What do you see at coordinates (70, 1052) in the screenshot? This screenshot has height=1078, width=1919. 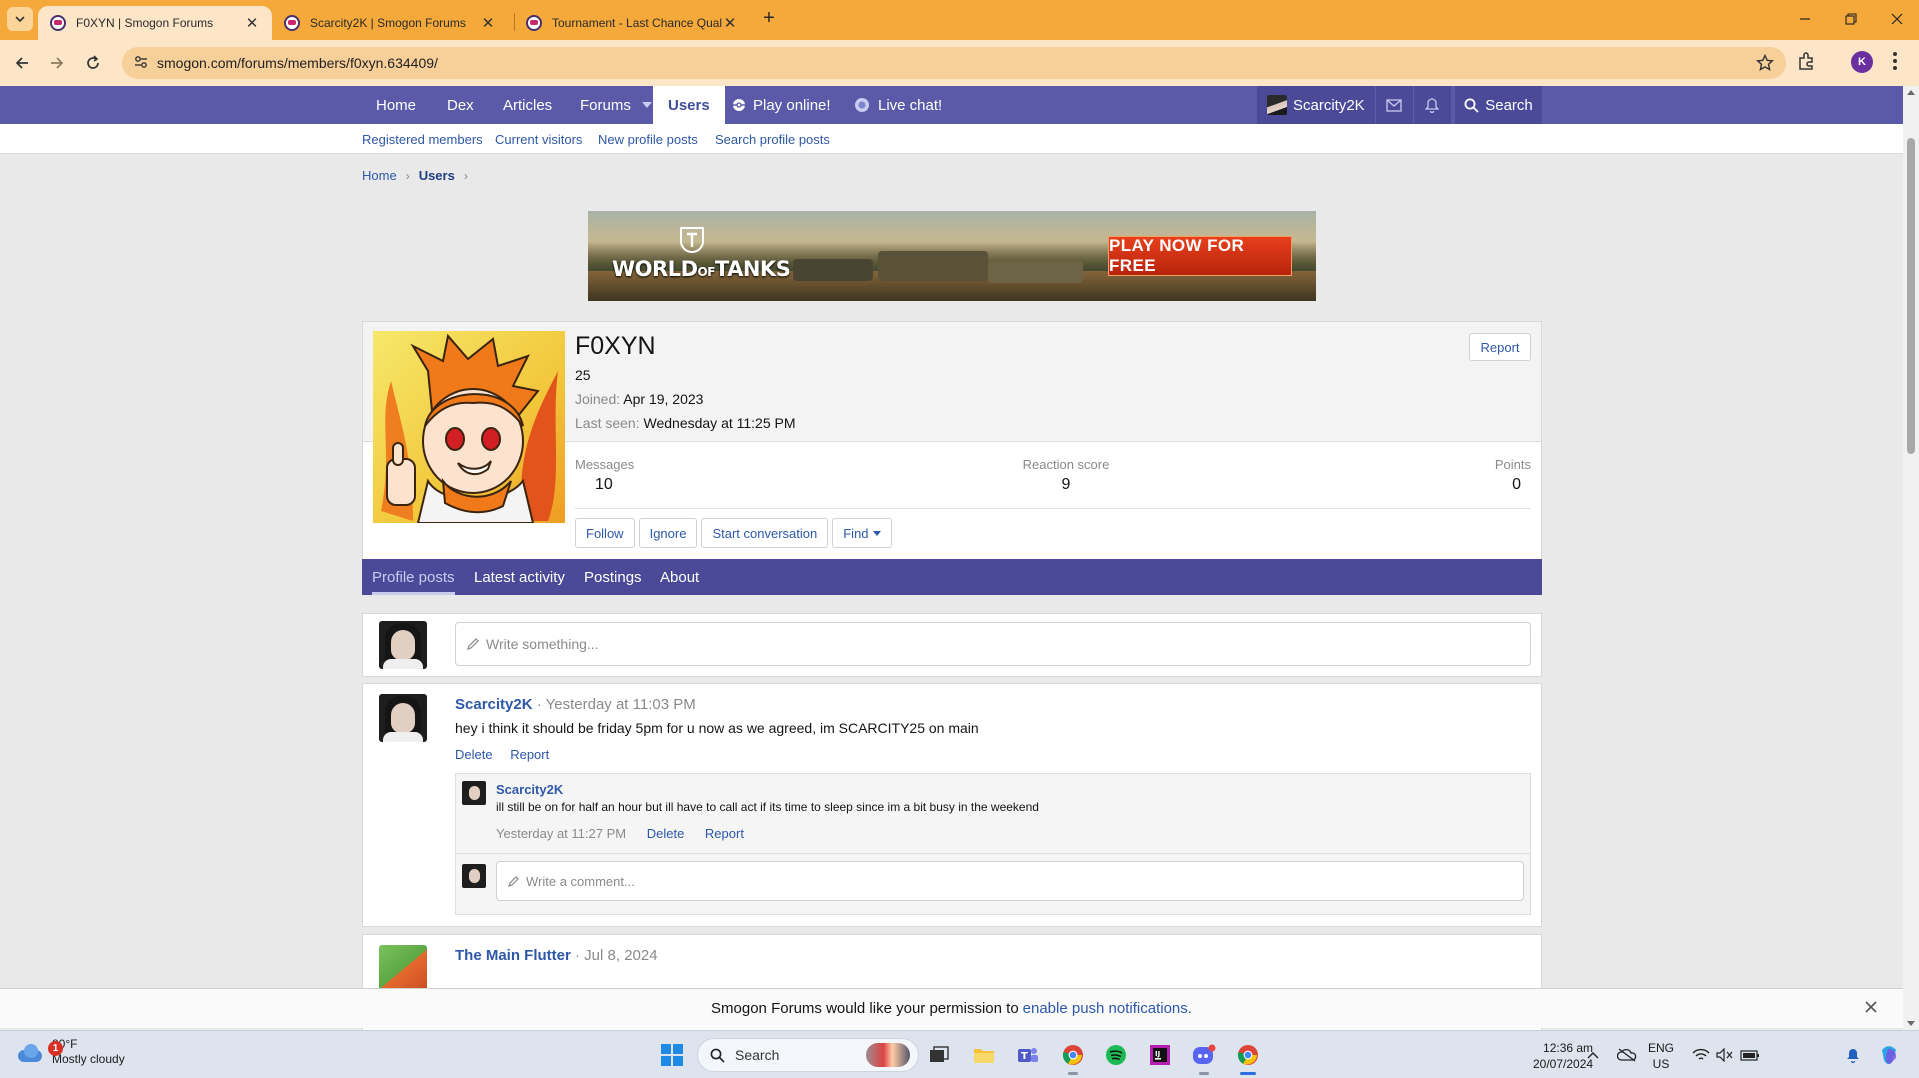 I see `weather-widget: 1 80°F Mostly cloudy` at bounding box center [70, 1052].